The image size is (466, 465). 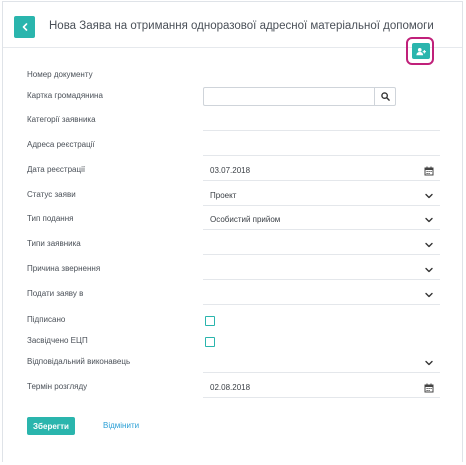 I want to click on submit-to-select, so click(x=321, y=295).